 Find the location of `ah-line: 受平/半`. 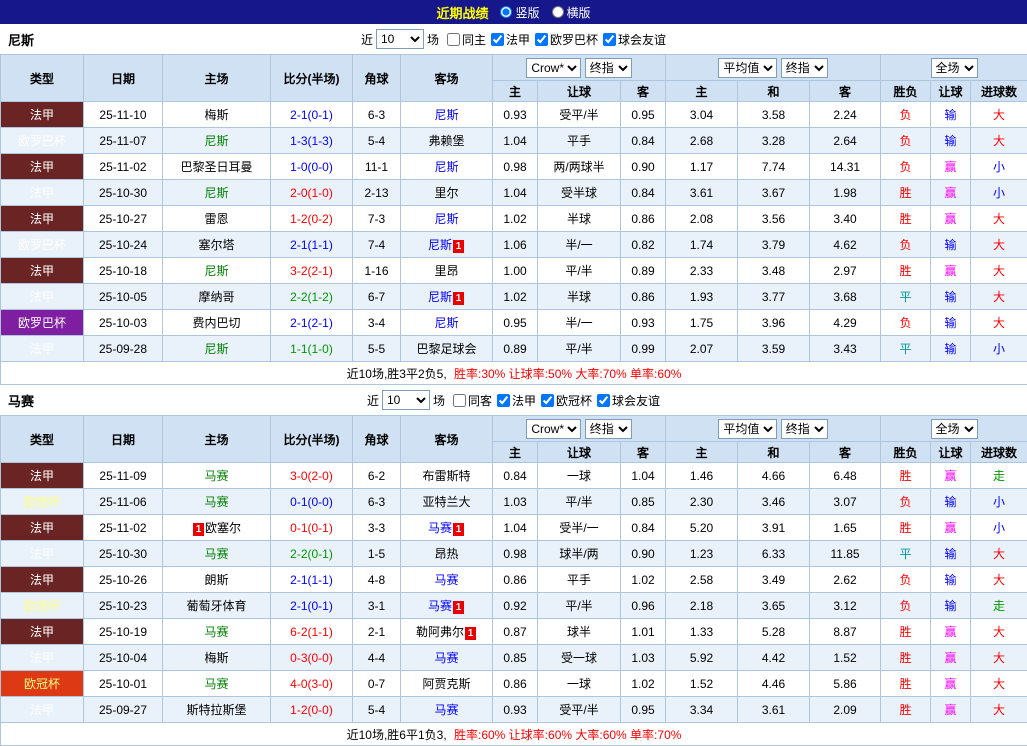

ah-line: 受平/半 is located at coordinates (579, 115).